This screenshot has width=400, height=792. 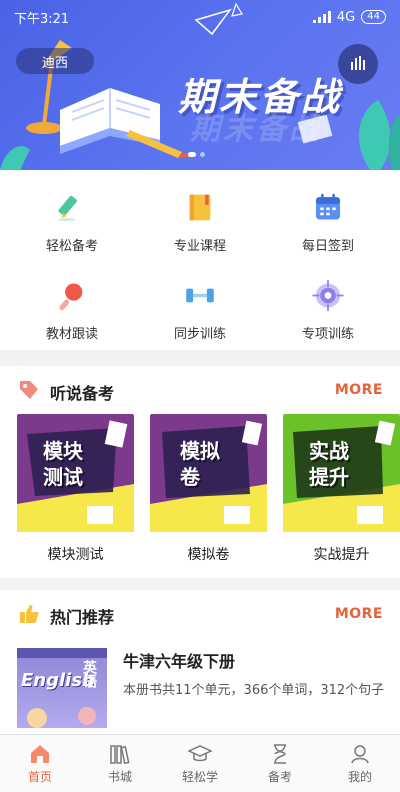 I want to click on book-cover: English 英语, so click(x=62, y=688).